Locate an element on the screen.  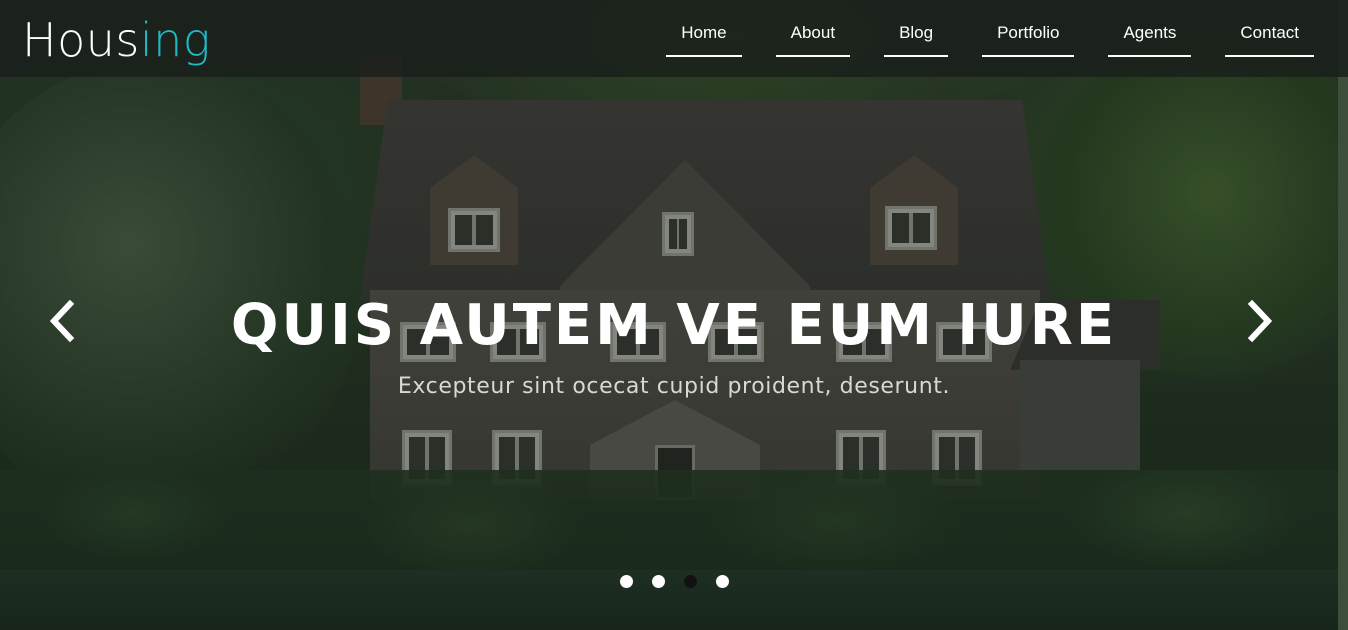
slide-indicators is located at coordinates (684, 581).